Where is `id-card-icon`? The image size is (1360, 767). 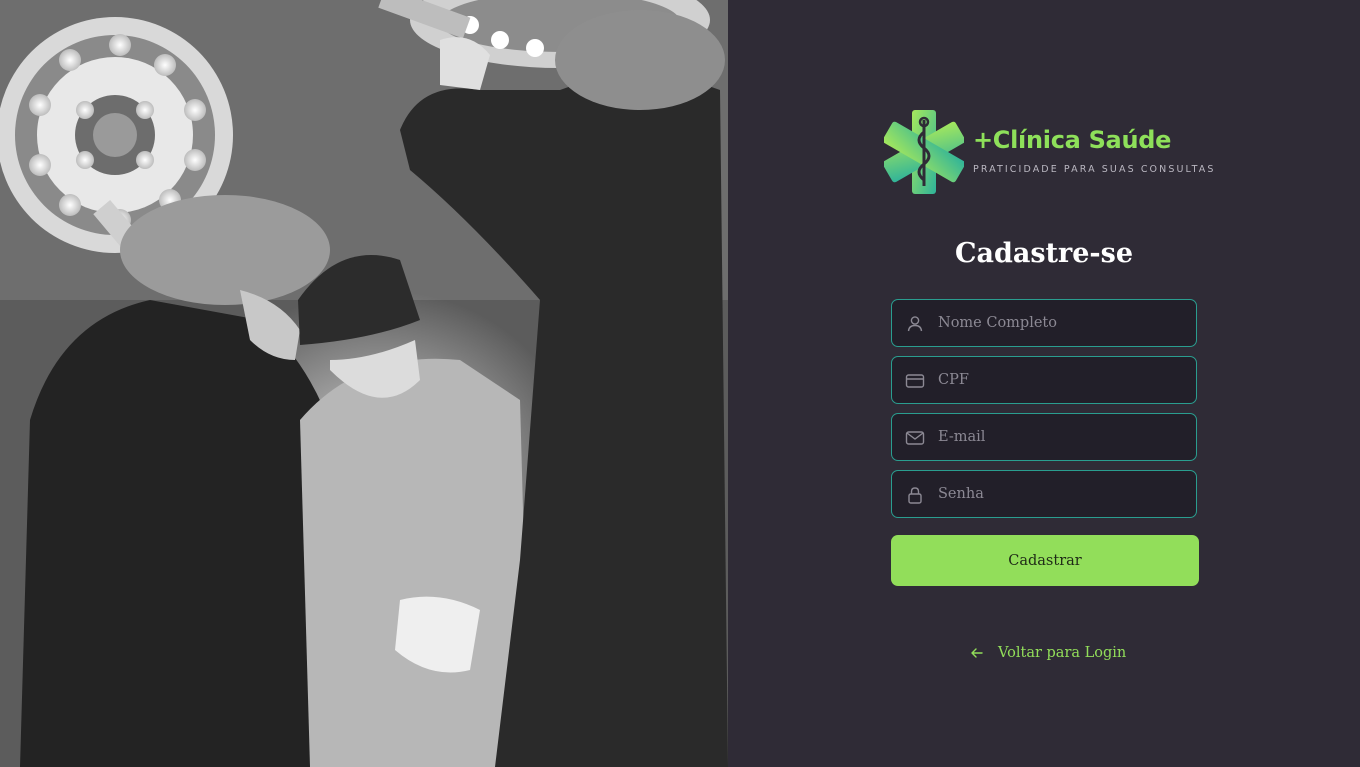
id-card-icon is located at coordinates (915, 381).